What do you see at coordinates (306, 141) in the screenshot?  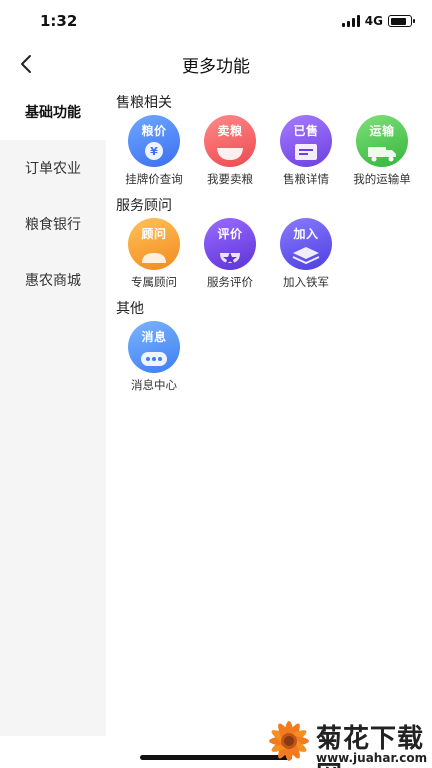 I see `document-icon: 已售` at bounding box center [306, 141].